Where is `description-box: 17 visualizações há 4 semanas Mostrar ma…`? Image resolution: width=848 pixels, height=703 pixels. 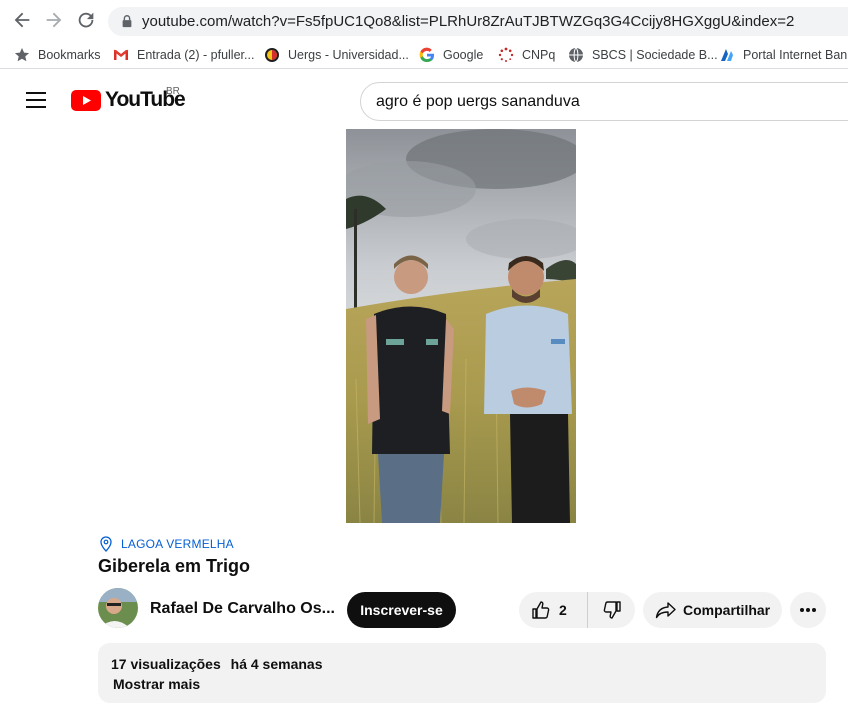
description-box: 17 visualizações há 4 semanas Mostrar ma… is located at coordinates (462, 673).